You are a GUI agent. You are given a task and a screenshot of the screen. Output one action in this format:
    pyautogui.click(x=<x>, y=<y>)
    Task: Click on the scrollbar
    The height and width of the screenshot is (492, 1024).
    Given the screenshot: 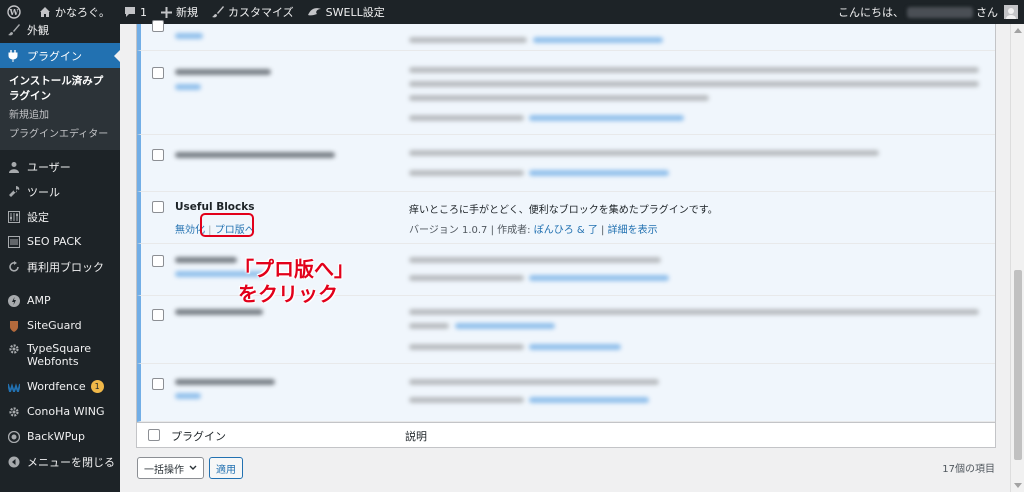 What is the action you would take?
    pyautogui.click(x=1017, y=258)
    